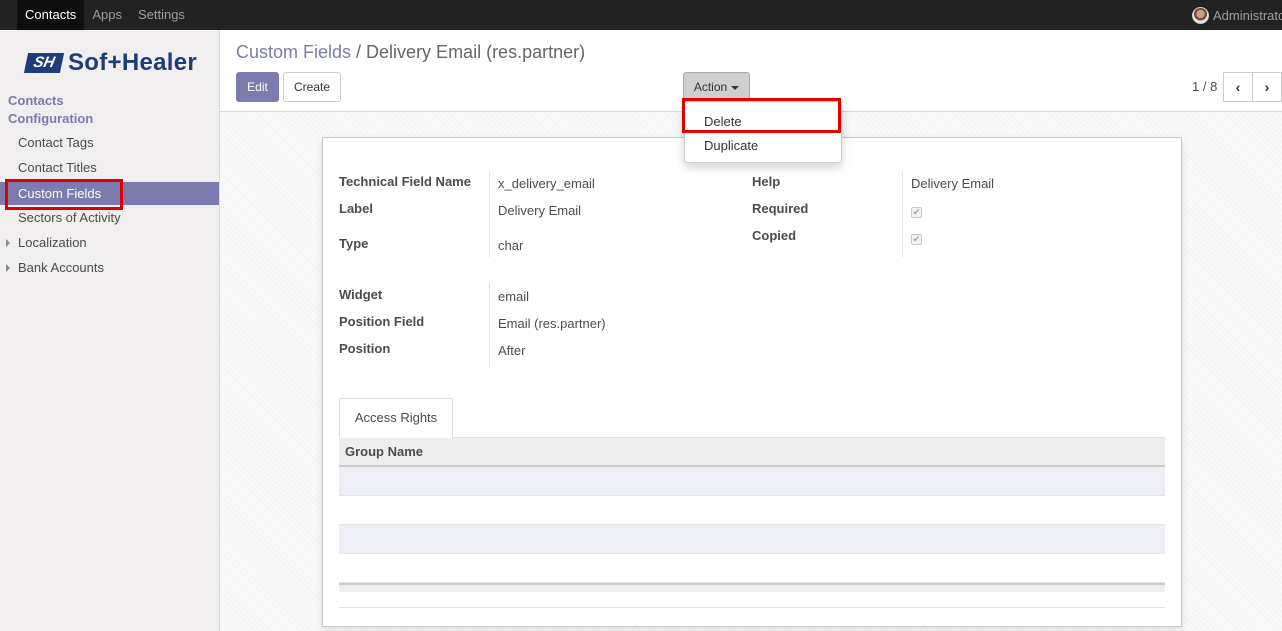 The image size is (1282, 631). What do you see at coordinates (752, 452) in the screenshot?
I see `column-header-group-name: Group Name` at bounding box center [752, 452].